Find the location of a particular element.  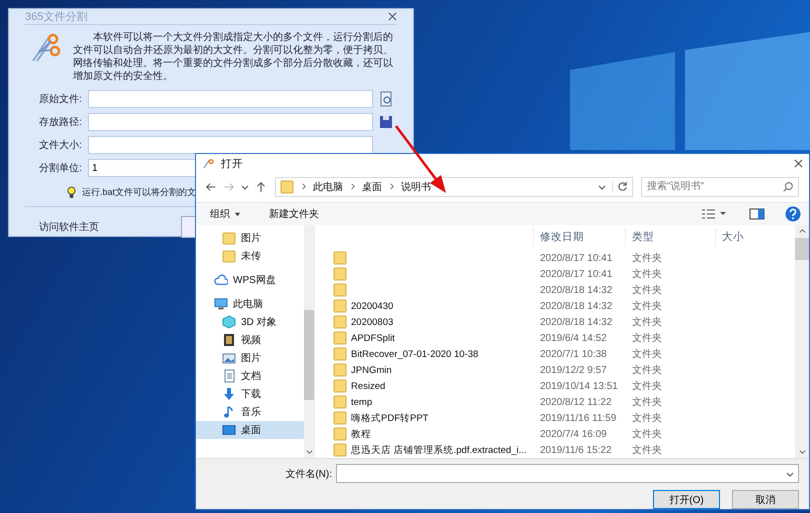

file-name-label: 文件名(N): is located at coordinates (308, 474).